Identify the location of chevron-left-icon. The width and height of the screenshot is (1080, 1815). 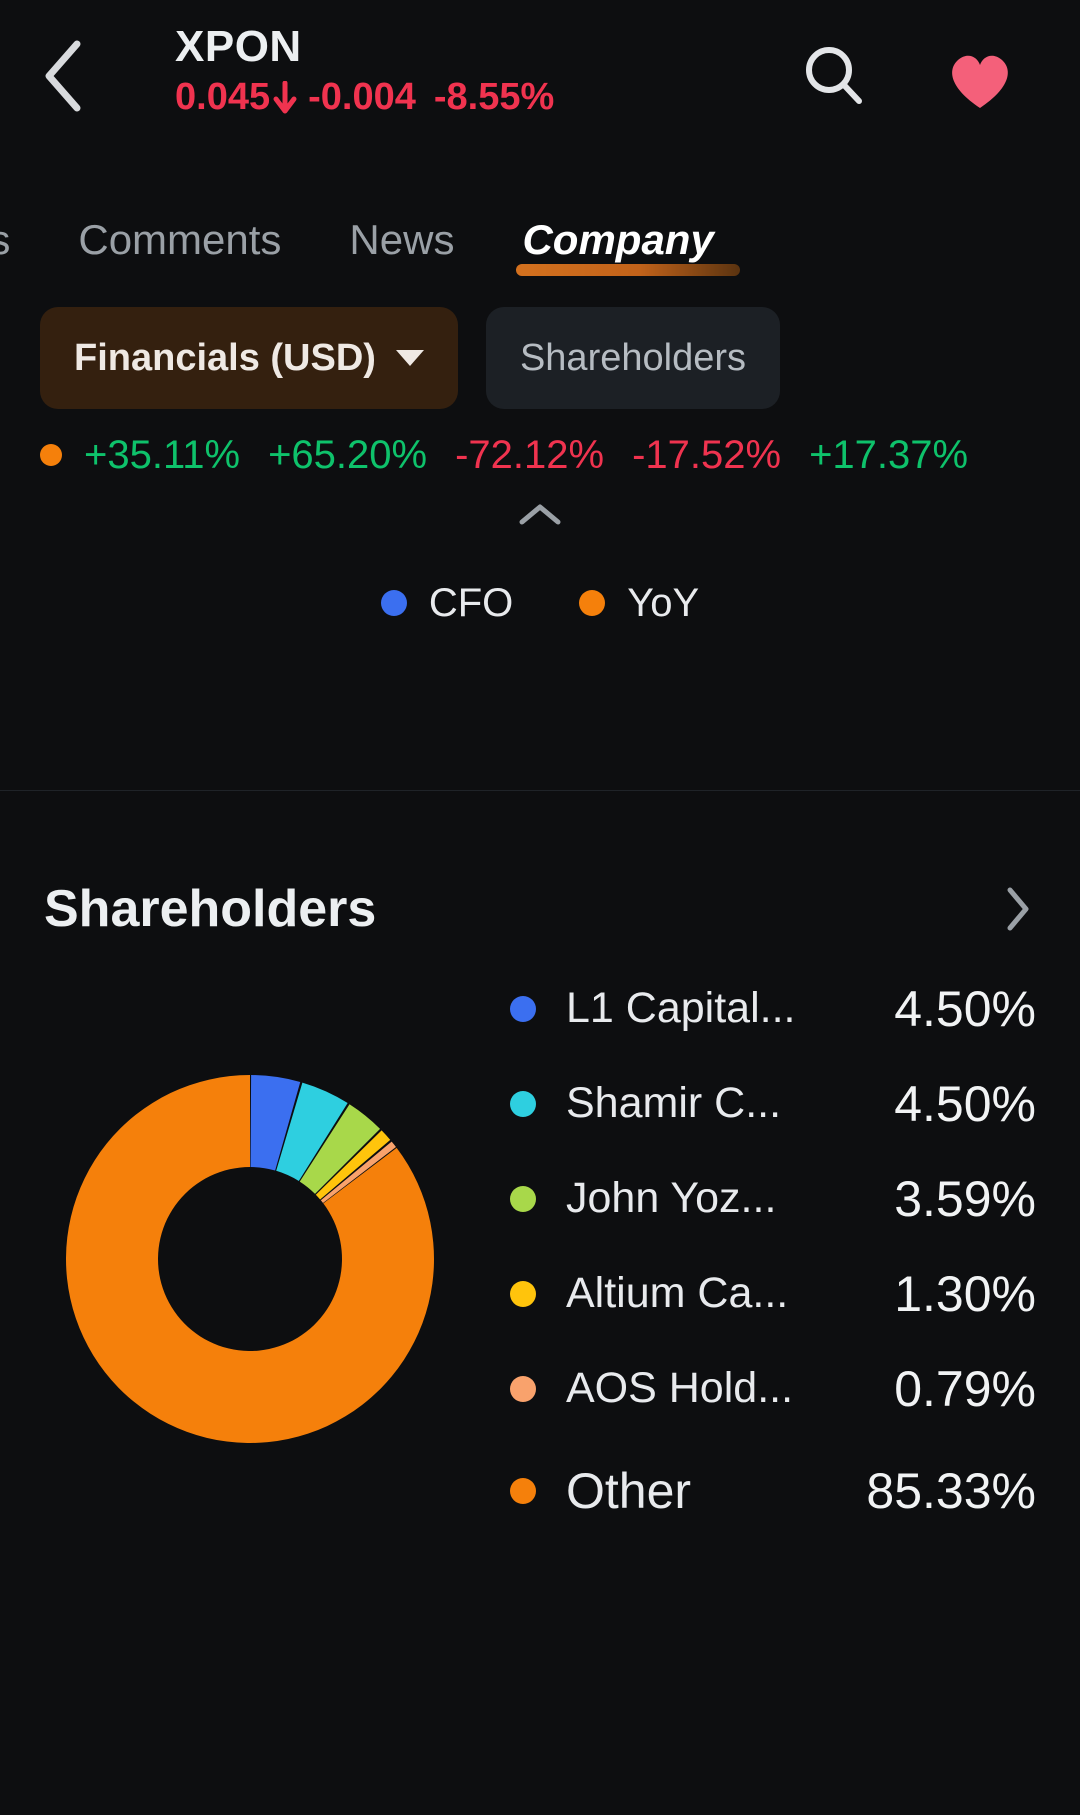
(64, 76).